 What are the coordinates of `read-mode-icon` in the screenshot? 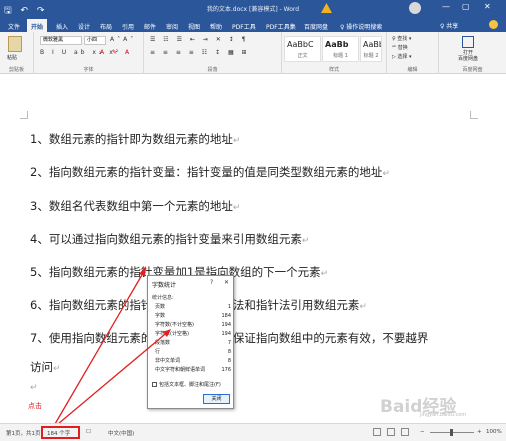 It's located at (377, 432).